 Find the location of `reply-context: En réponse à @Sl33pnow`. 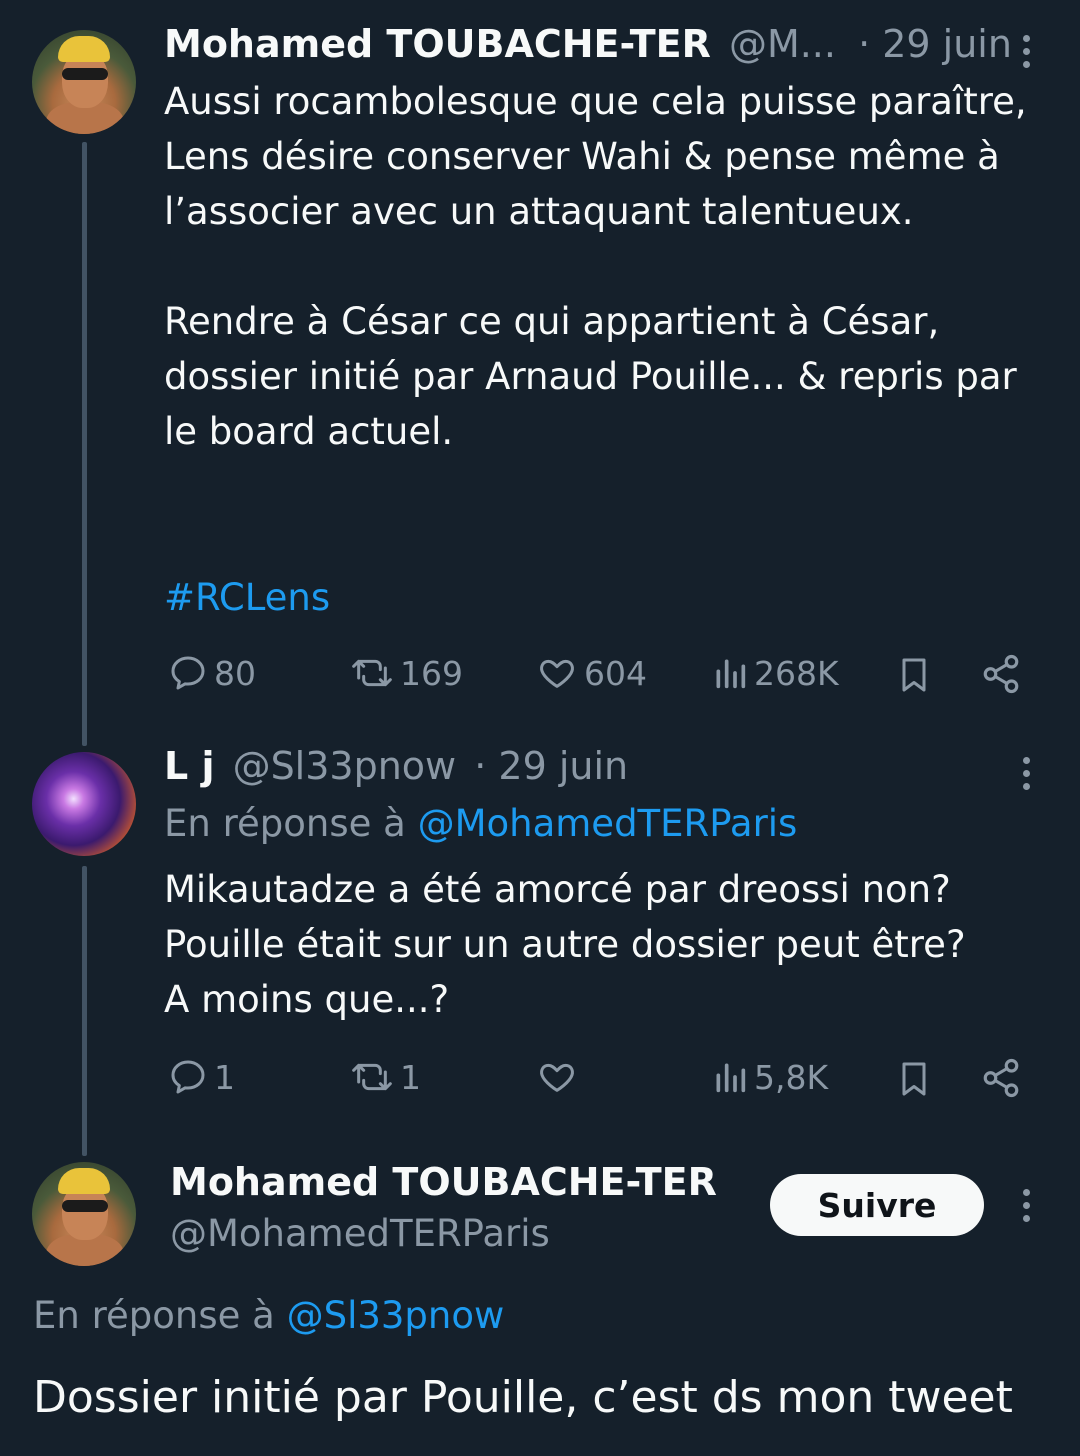

reply-context: En réponse à @Sl33pnow is located at coordinates (268, 1315).